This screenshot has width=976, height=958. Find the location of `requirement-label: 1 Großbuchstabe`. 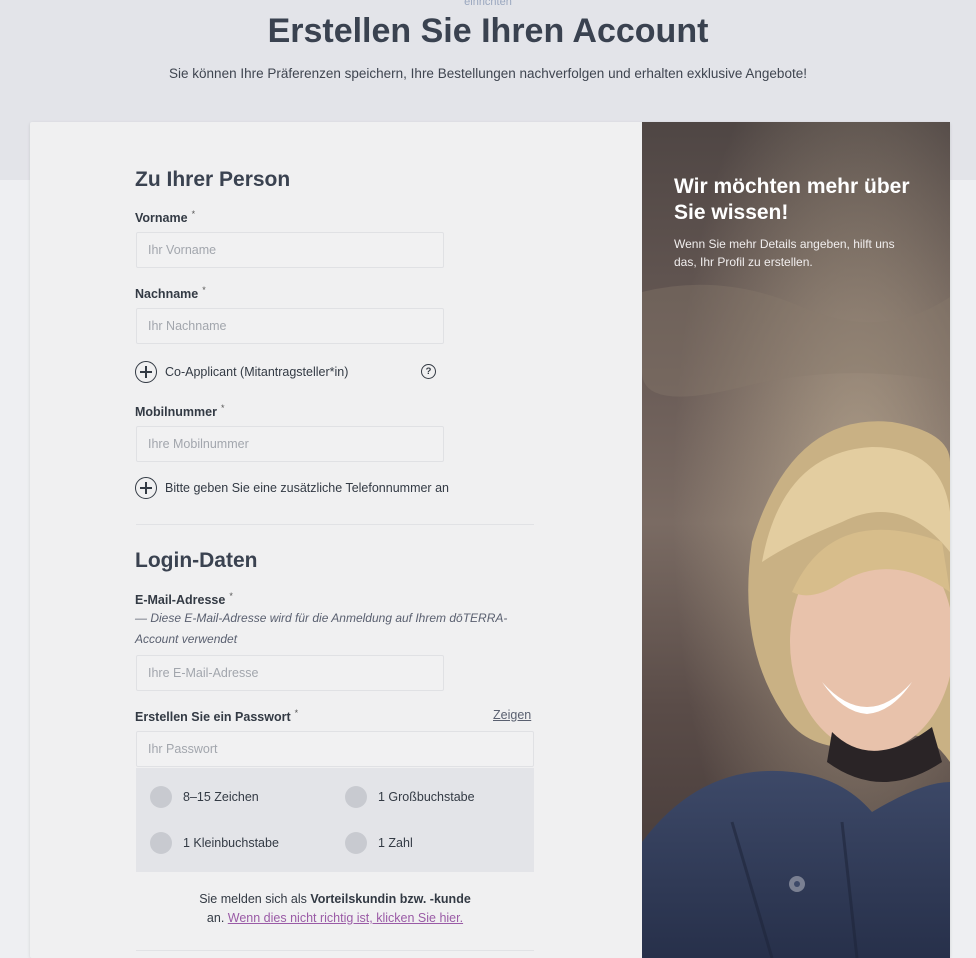

requirement-label: 1 Großbuchstabe is located at coordinates (426, 797).